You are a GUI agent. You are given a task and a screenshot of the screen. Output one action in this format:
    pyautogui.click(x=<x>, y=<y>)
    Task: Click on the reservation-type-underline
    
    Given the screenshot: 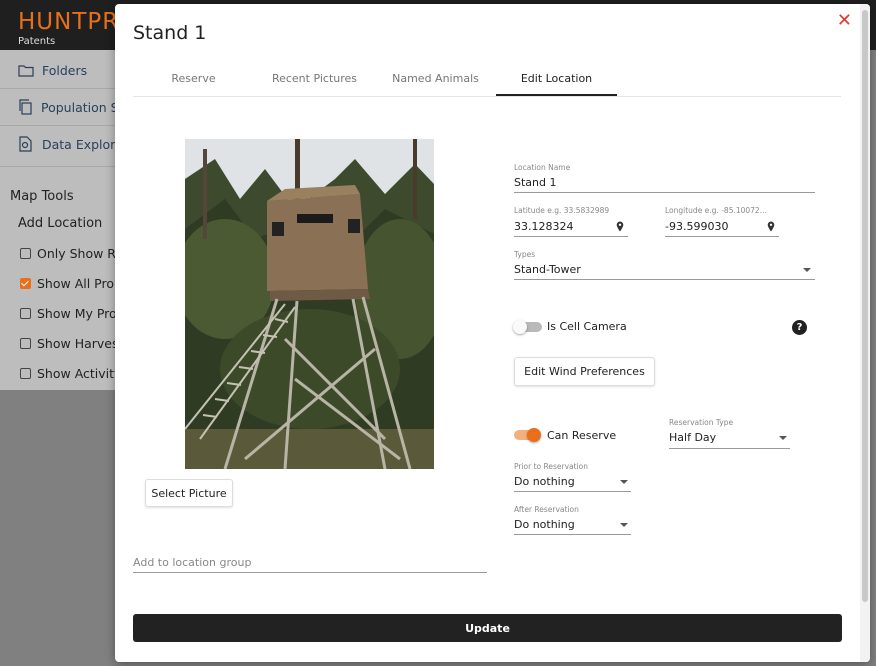 What is the action you would take?
    pyautogui.click(x=729, y=448)
    